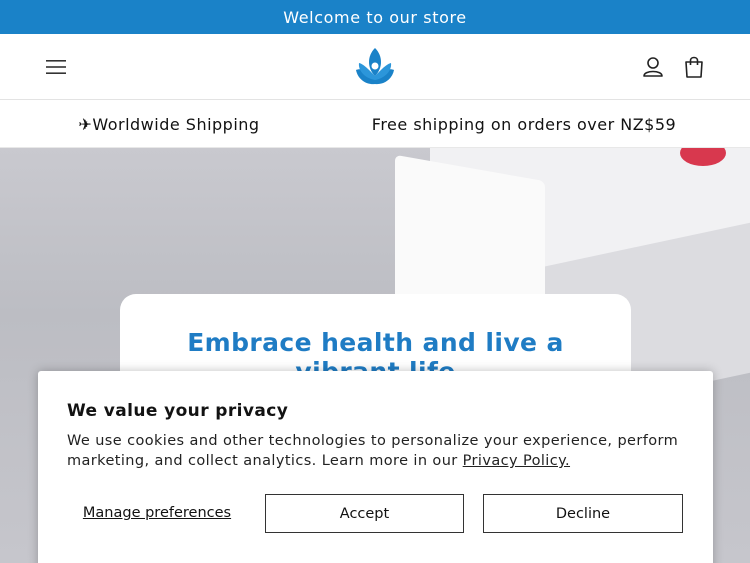 The height and width of the screenshot is (563, 750). I want to click on free-shipping-text: Free shipping on orders over NZ$59, so click(524, 124).